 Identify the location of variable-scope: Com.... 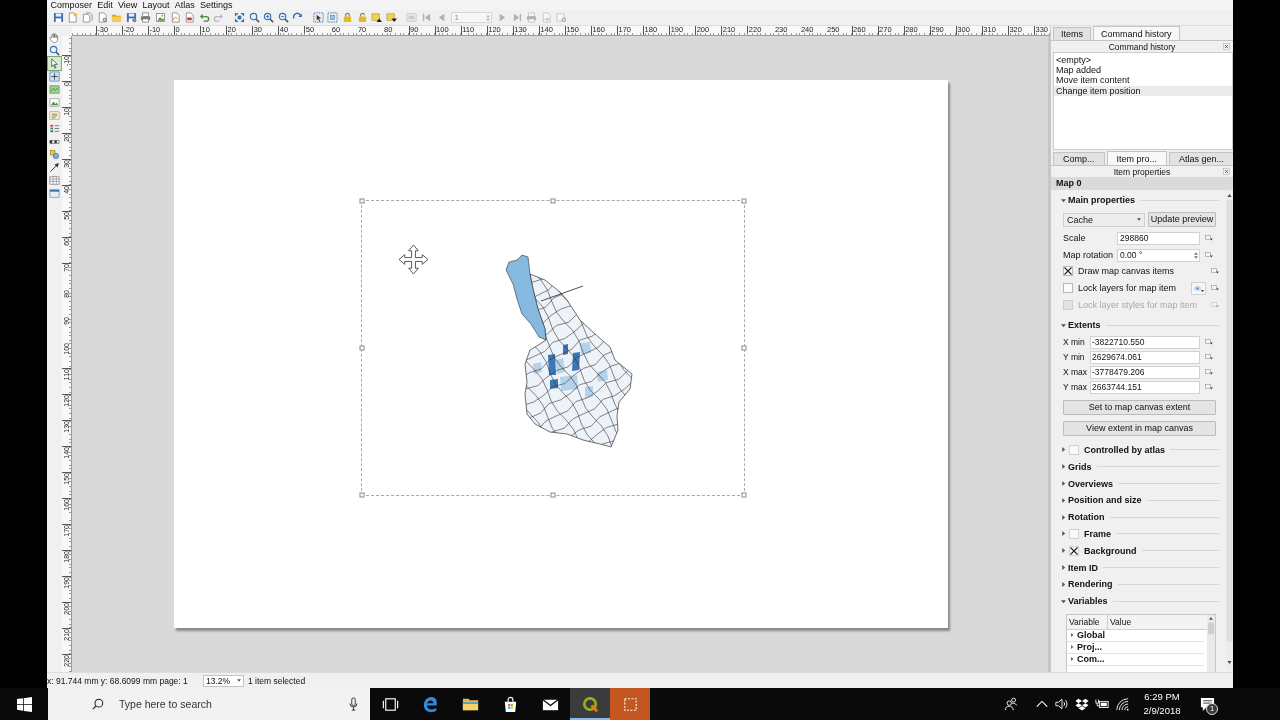
(1091, 659).